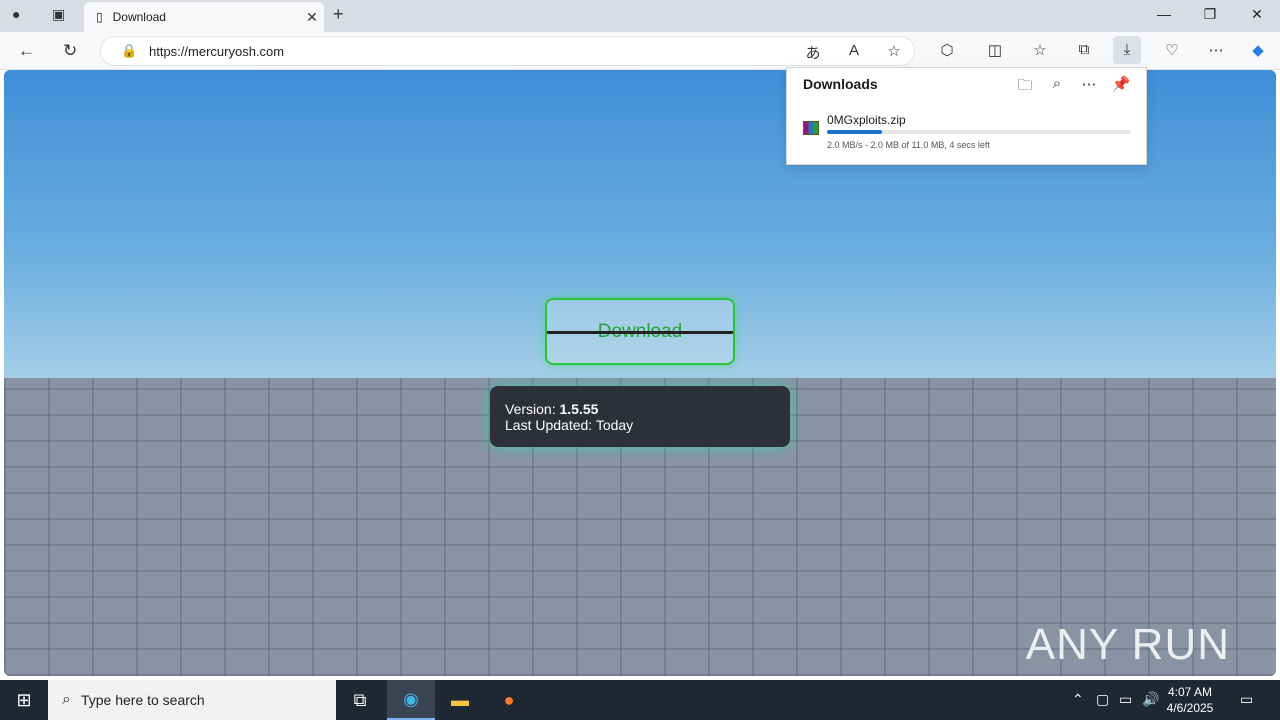  Describe the element at coordinates (509, 700) in the screenshot. I see `firefox-icon: ●` at that location.